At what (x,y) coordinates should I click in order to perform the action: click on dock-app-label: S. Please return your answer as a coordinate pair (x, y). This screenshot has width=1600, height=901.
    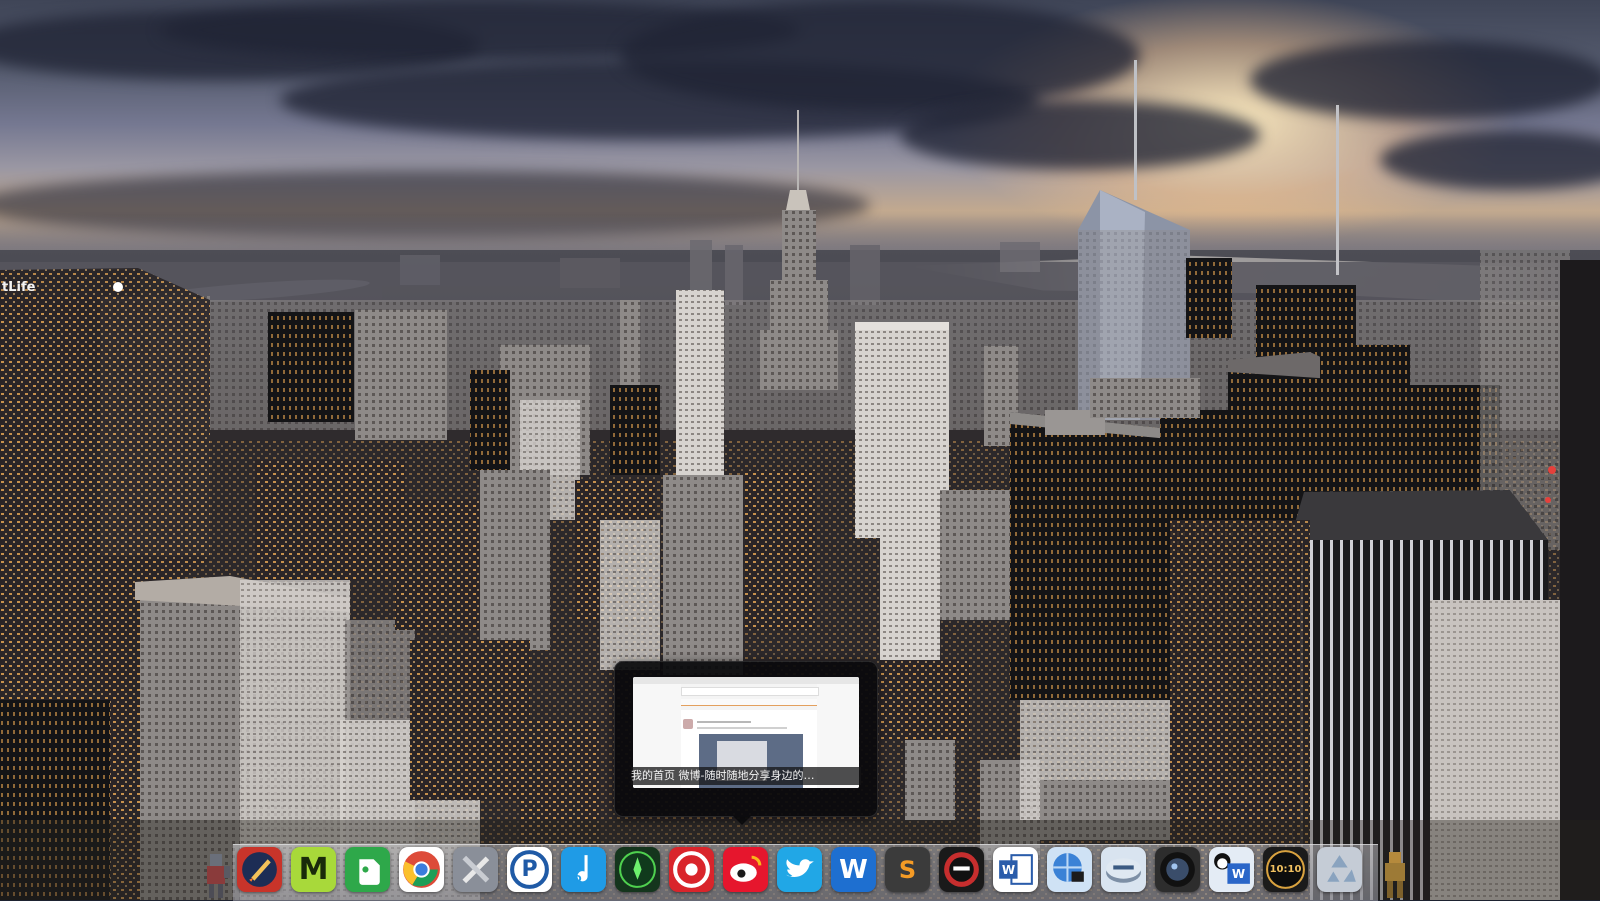
    Looking at the image, I should click on (907, 869).